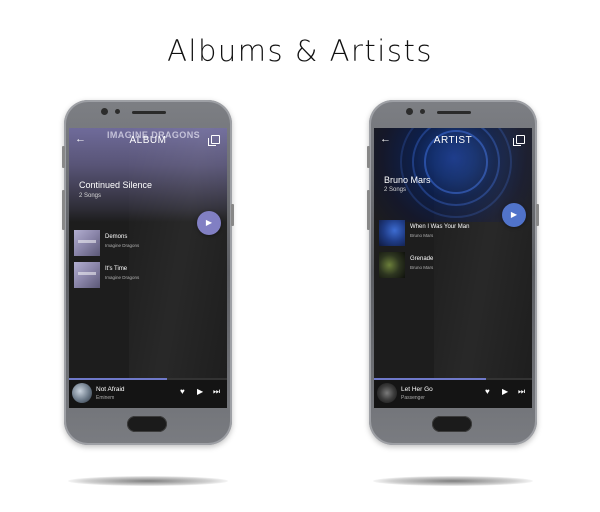  I want to click on song-title: It's Time, so click(116, 269).